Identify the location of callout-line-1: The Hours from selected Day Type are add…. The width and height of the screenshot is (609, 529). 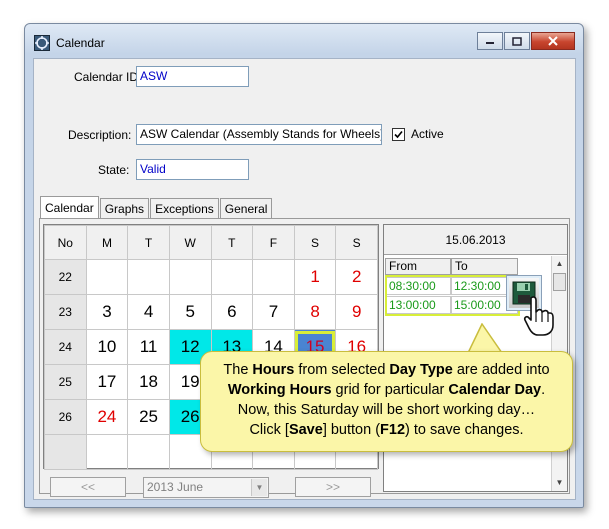
(386, 370).